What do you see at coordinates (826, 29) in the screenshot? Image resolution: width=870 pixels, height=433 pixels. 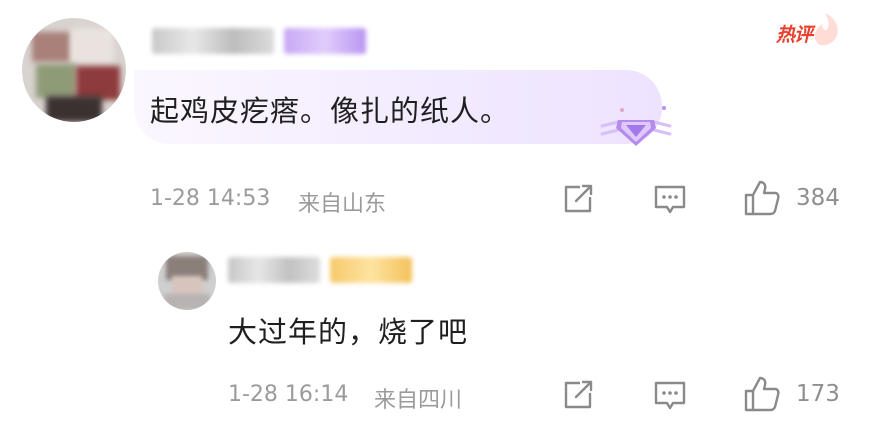 I see `flame-icon` at bounding box center [826, 29].